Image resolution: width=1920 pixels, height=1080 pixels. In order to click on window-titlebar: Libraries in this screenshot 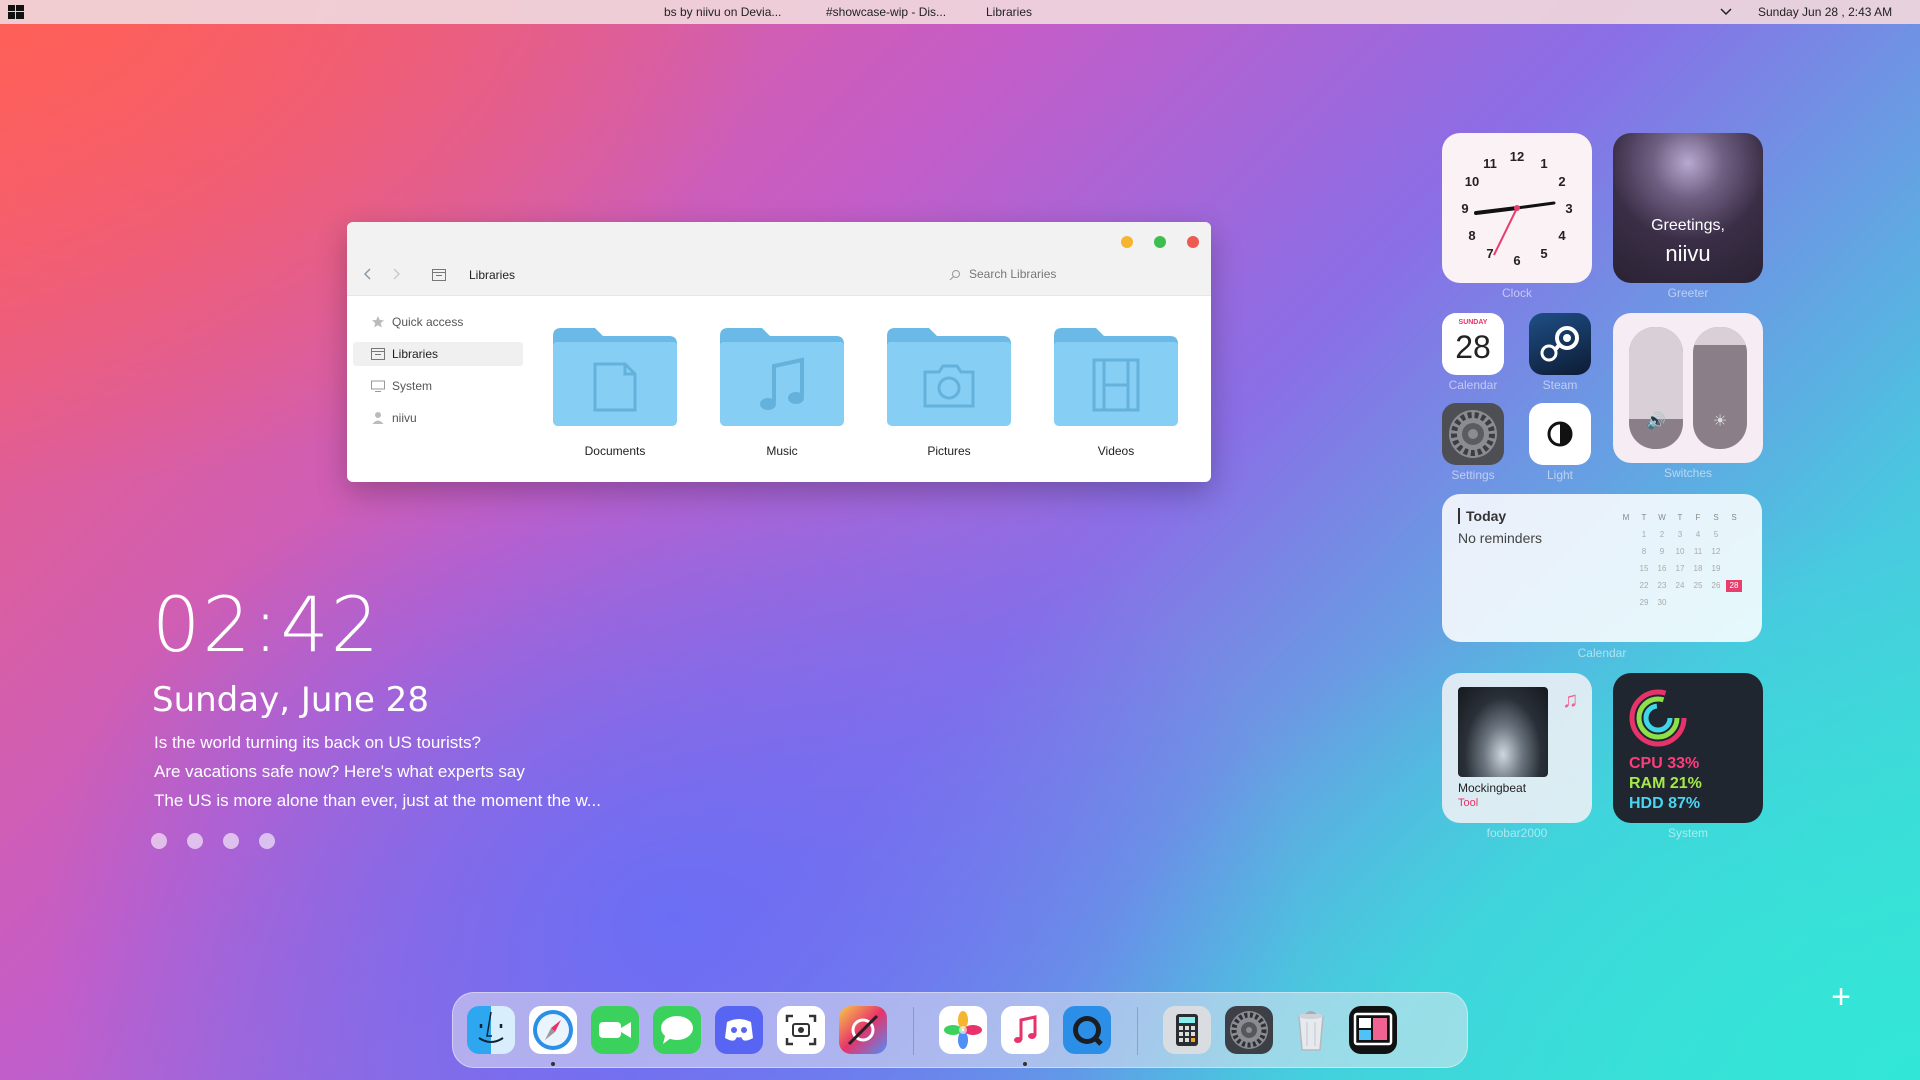, I will do `click(779, 259)`.